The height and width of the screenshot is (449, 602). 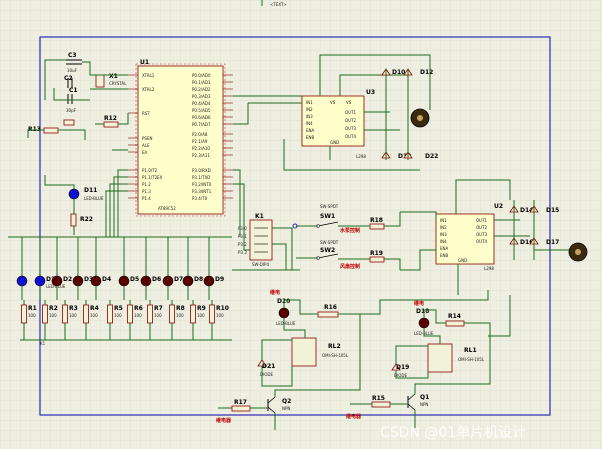 I want to click on svg-text: R18, so click(x=376, y=220).